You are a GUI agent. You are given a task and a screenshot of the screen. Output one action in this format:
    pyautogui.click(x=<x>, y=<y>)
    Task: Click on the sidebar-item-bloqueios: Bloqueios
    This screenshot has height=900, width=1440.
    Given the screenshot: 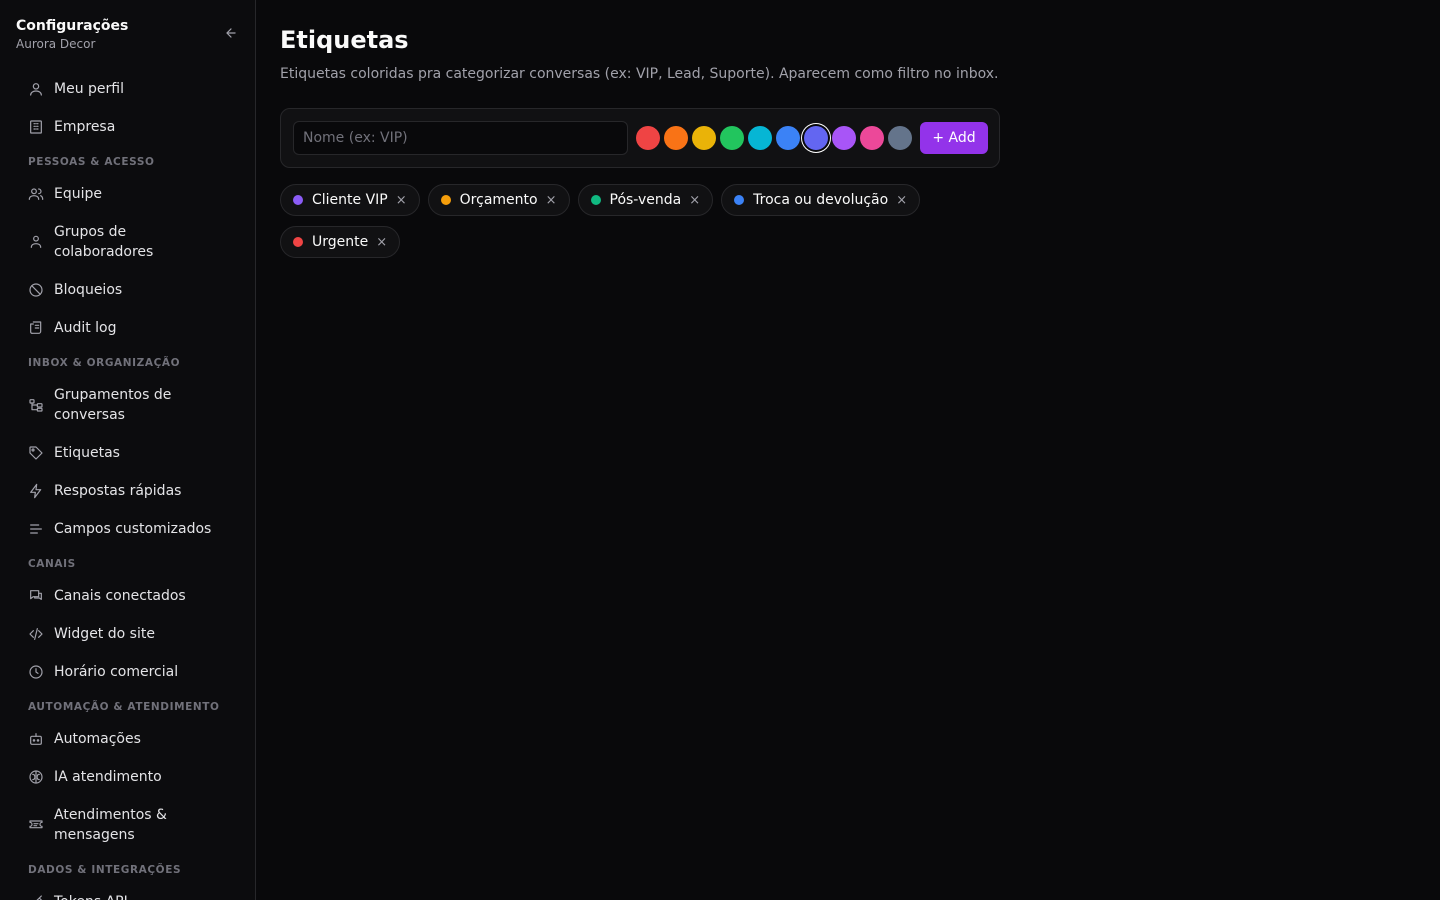 What is the action you would take?
    pyautogui.click(x=128, y=290)
    